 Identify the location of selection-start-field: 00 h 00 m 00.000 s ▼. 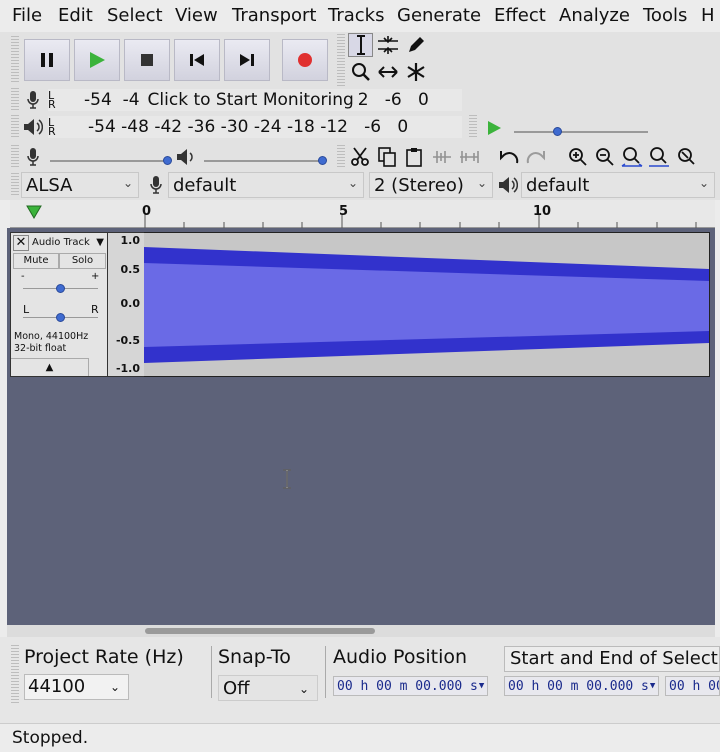
(581, 686).